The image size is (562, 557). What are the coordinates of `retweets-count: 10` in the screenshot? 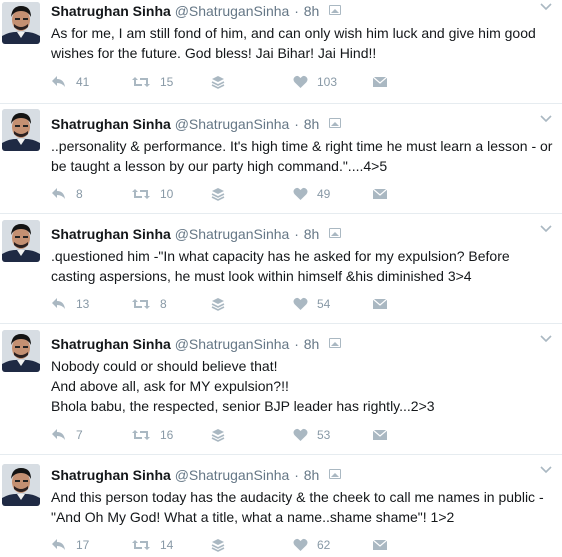 It's located at (167, 194).